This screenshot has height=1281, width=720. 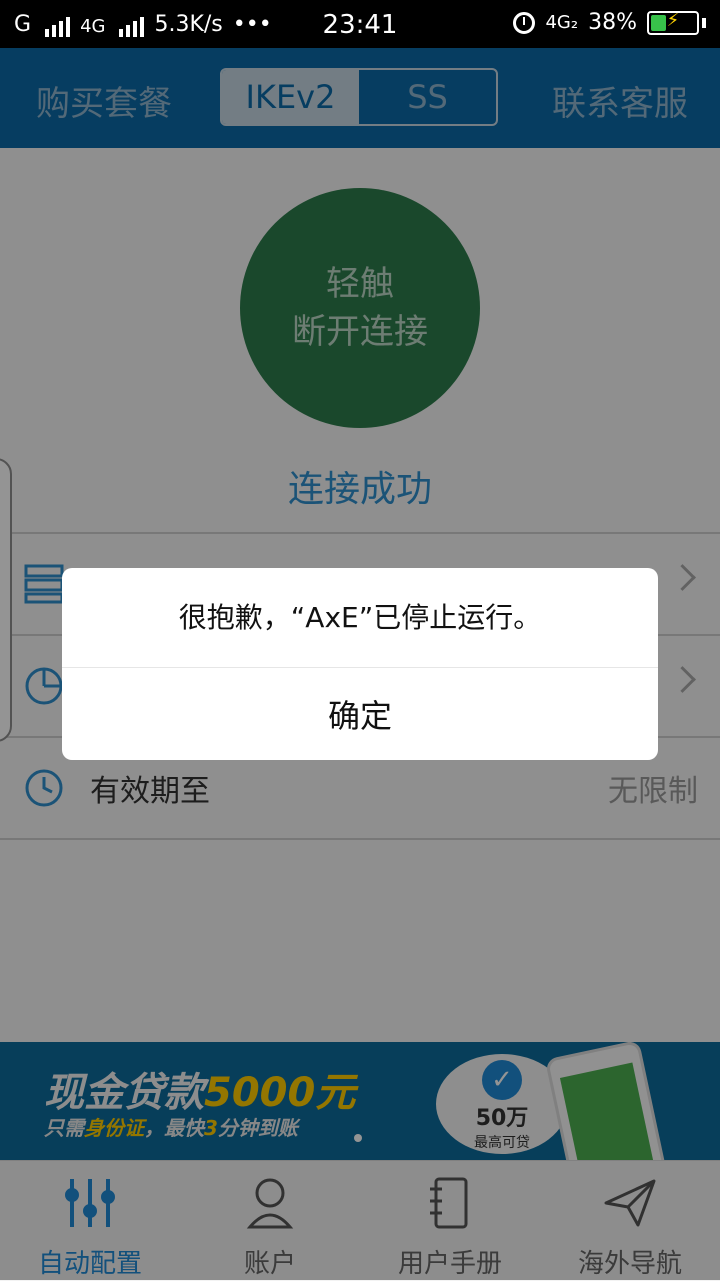 What do you see at coordinates (360, 664) in the screenshot?
I see `app-stopped-dialog: 很抱歉，“AxE”已停止运行。 确定` at bounding box center [360, 664].